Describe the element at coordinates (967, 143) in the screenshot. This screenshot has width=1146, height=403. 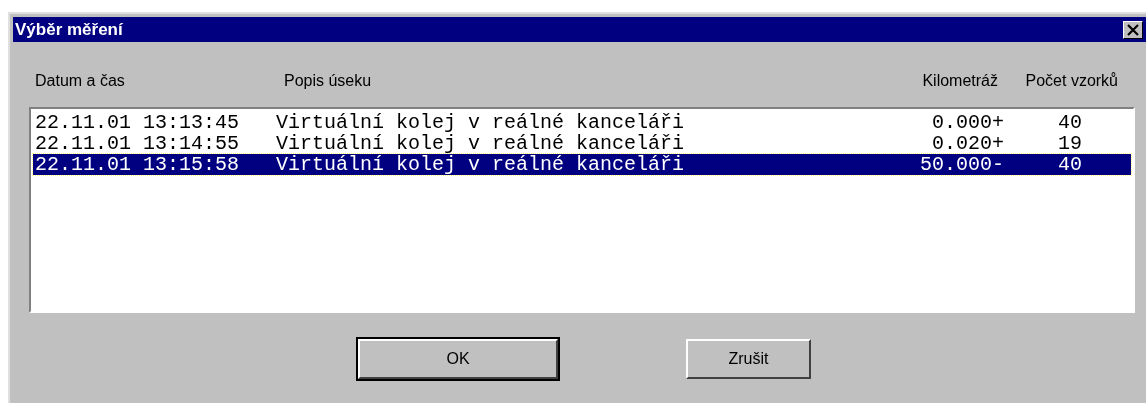
I see `kilometrage-text: 0.020+` at that location.